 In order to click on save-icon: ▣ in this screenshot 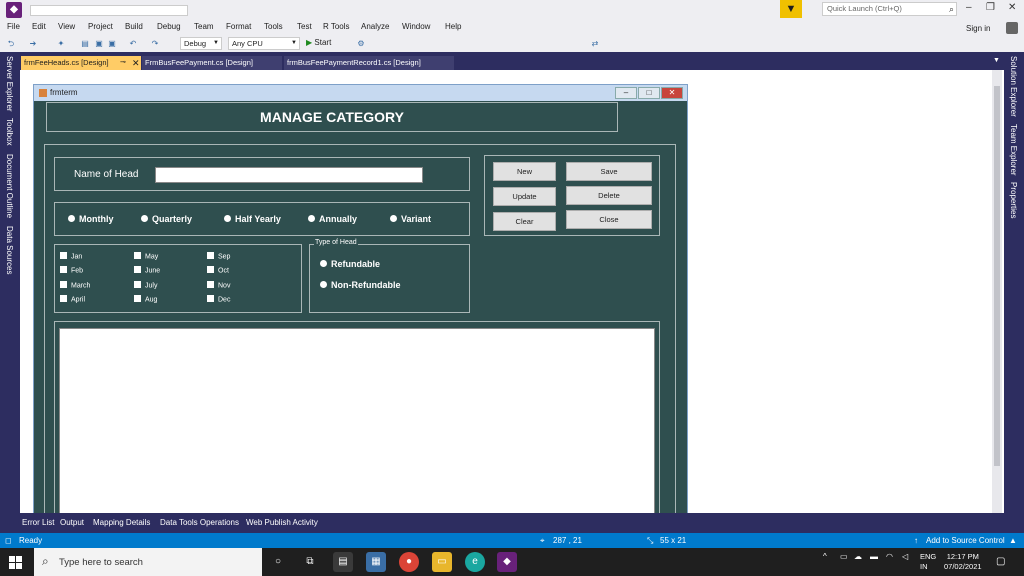, I will do `click(99, 44)`.